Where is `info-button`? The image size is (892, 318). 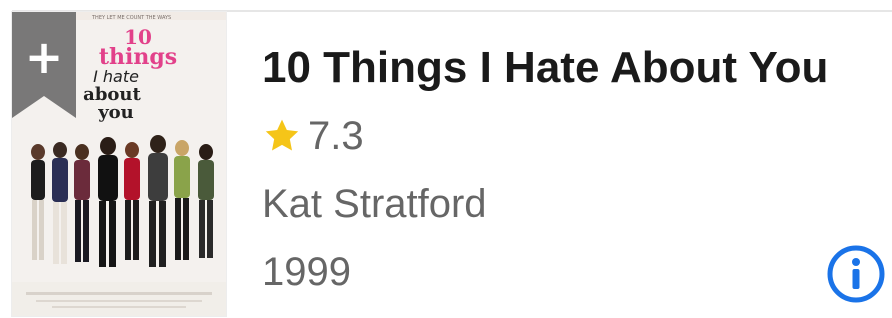 info-button is located at coordinates (856, 274).